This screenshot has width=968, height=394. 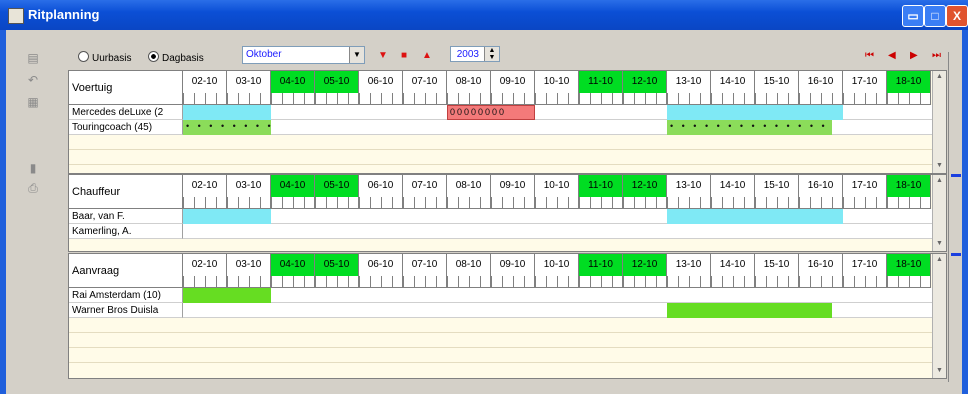 What do you see at coordinates (126, 112) in the screenshot?
I see `row-label: Mercedes deLuxe (2` at bounding box center [126, 112].